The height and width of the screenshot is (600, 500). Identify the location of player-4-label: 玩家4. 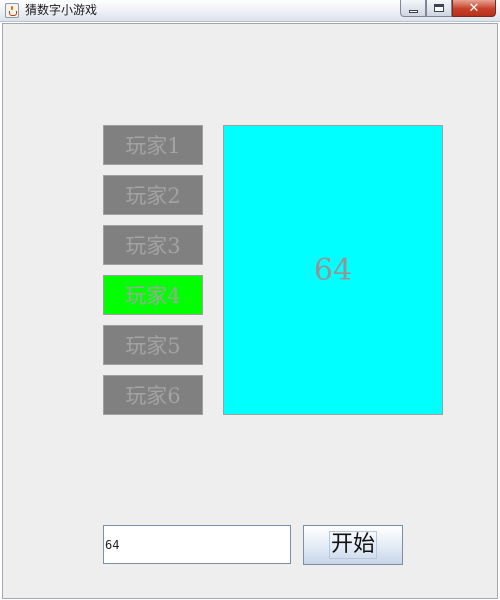
(153, 296).